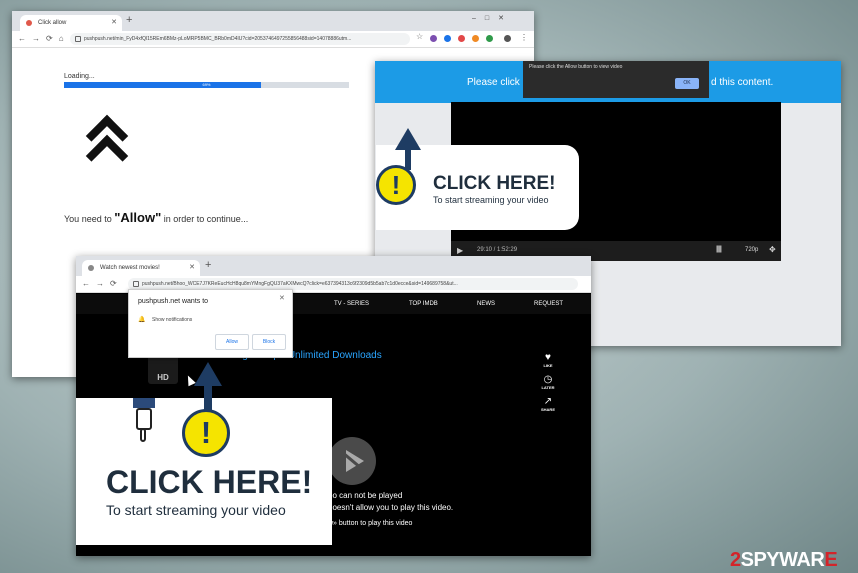 This screenshot has height=573, width=858. What do you see at coordinates (751, 250) in the screenshot?
I see `quality-label: 720p` at bounding box center [751, 250].